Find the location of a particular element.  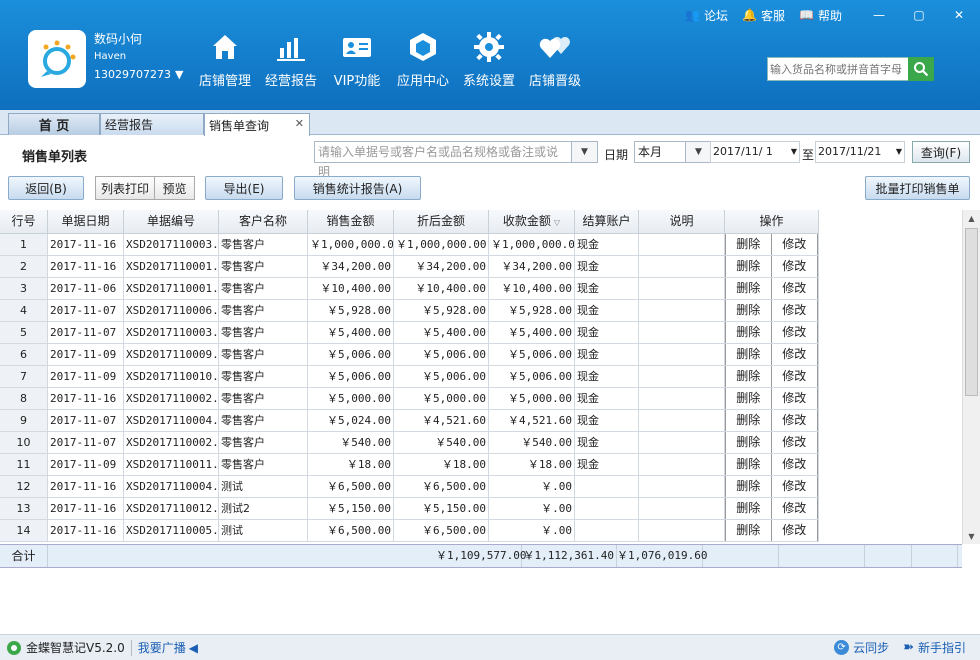

close-icon: ✕ is located at coordinates (299, 123).